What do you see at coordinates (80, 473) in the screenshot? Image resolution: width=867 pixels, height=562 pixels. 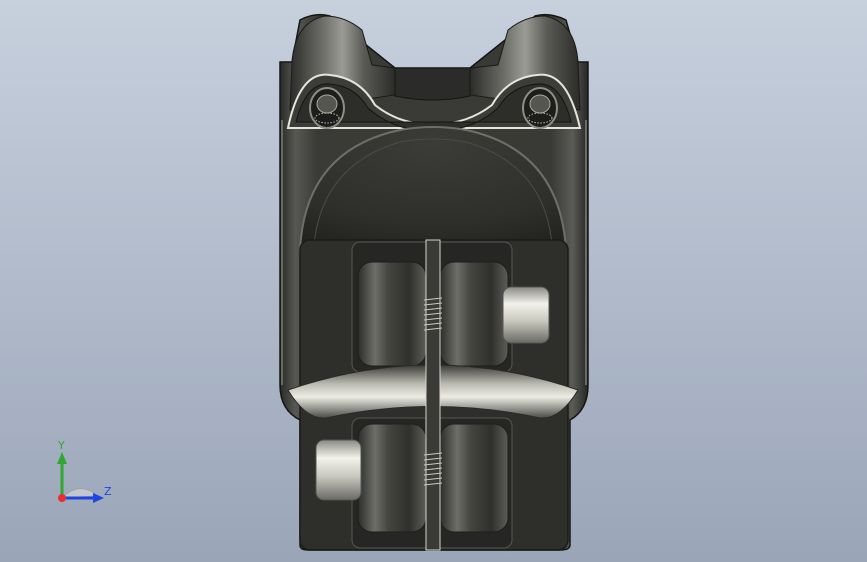 I see `orientation-triad: Y Z` at bounding box center [80, 473].